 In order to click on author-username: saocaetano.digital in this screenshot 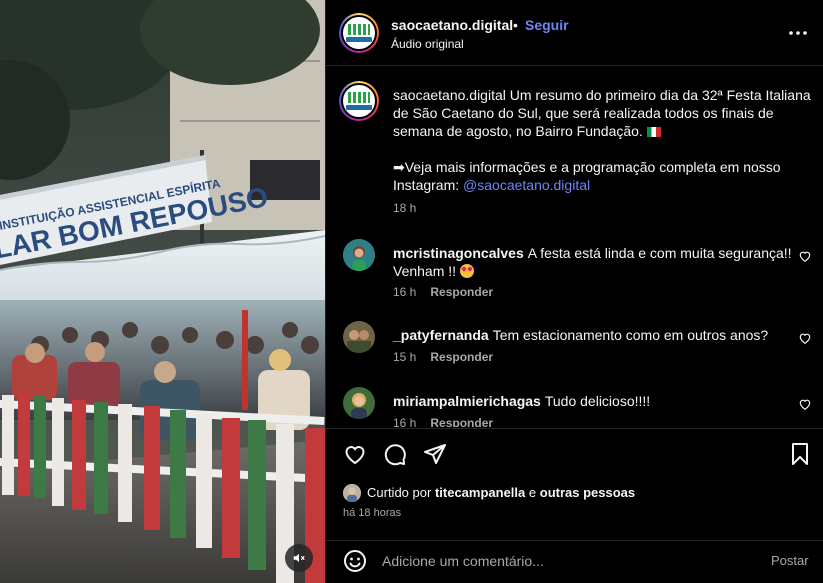, I will do `click(452, 25)`.